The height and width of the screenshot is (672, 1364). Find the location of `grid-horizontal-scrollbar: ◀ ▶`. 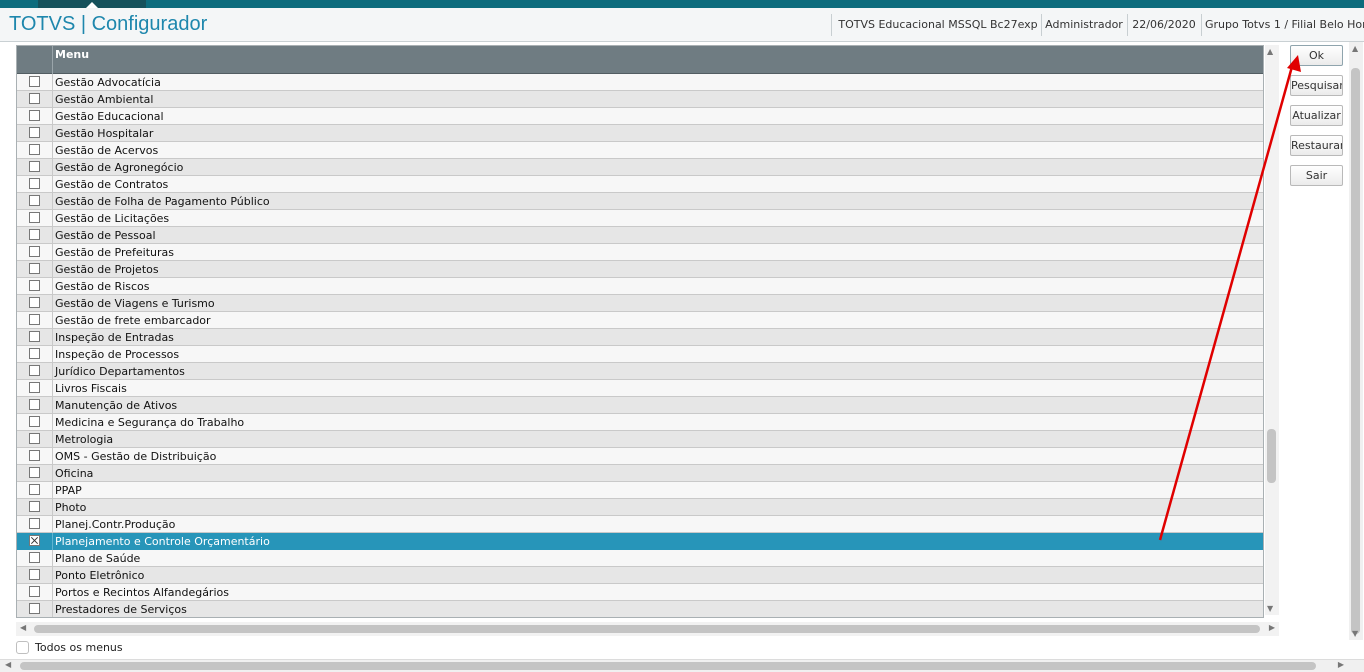

grid-horizontal-scrollbar: ◀ ▶ is located at coordinates (647, 629).